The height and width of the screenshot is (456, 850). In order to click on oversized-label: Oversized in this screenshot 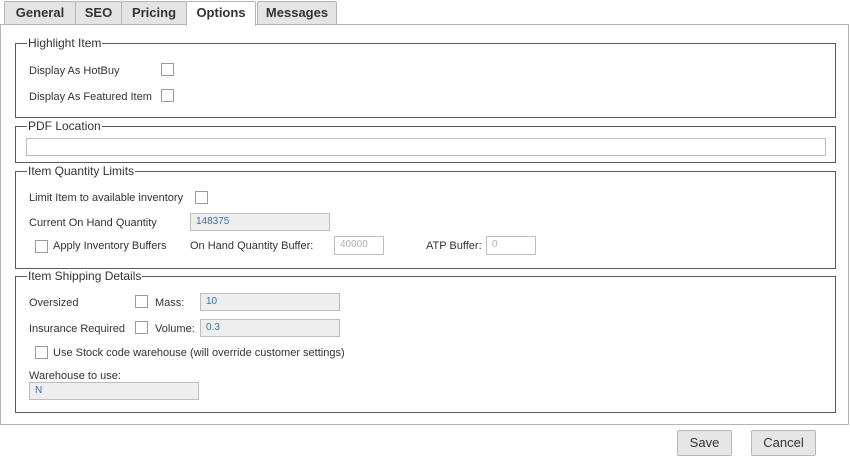, I will do `click(54, 303)`.